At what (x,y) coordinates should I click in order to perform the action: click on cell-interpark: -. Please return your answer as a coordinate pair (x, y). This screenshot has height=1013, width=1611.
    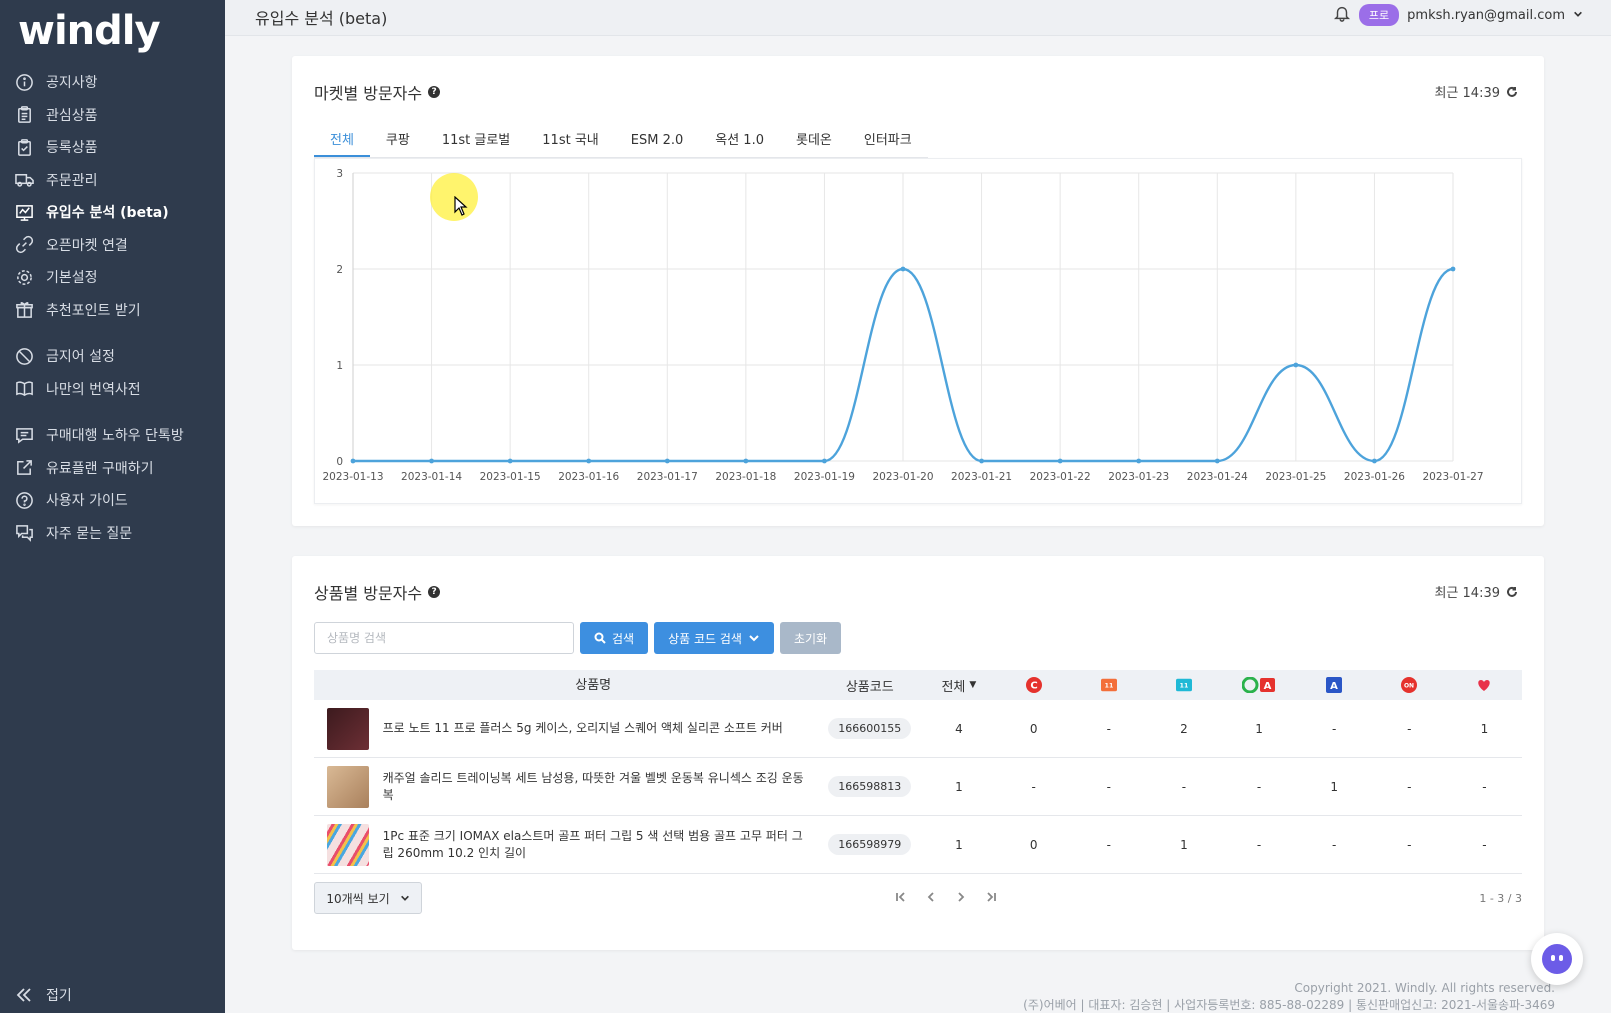
    Looking at the image, I should click on (1484, 786).